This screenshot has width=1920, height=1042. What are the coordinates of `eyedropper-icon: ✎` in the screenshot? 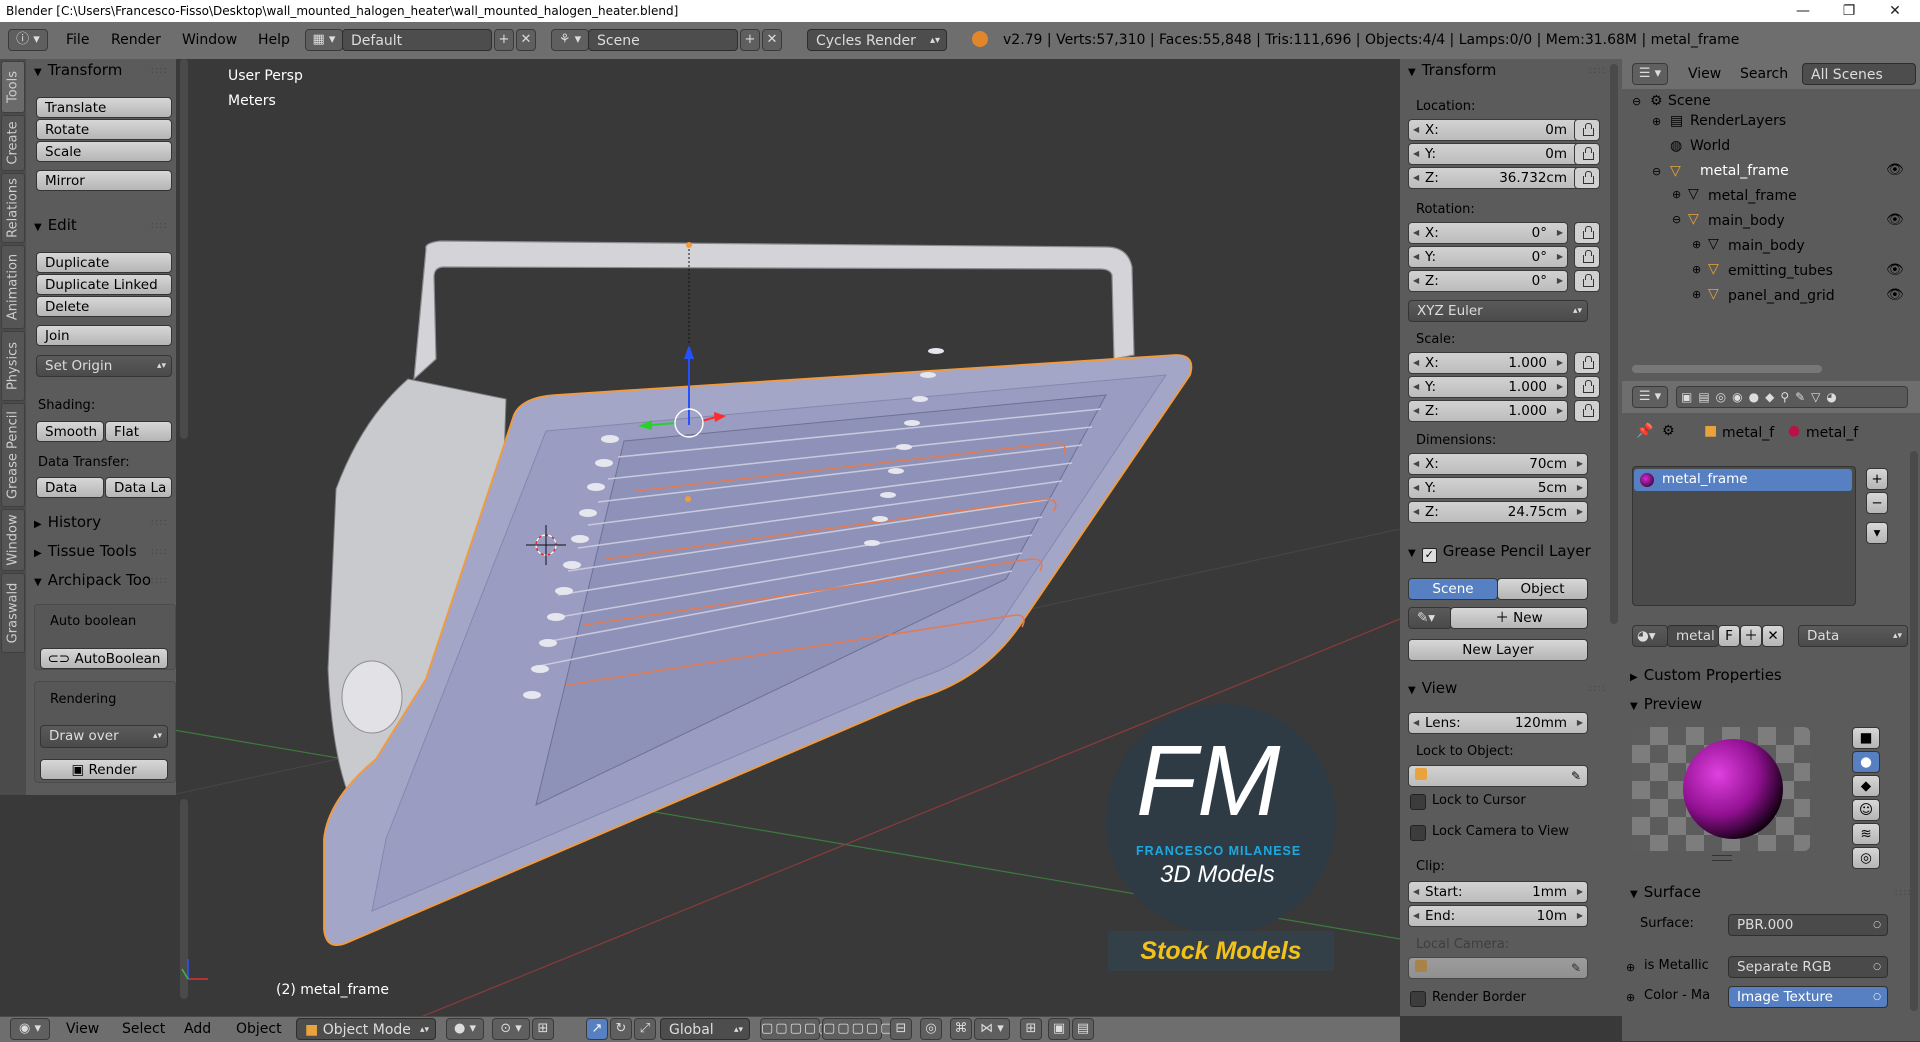 It's located at (1576, 776).